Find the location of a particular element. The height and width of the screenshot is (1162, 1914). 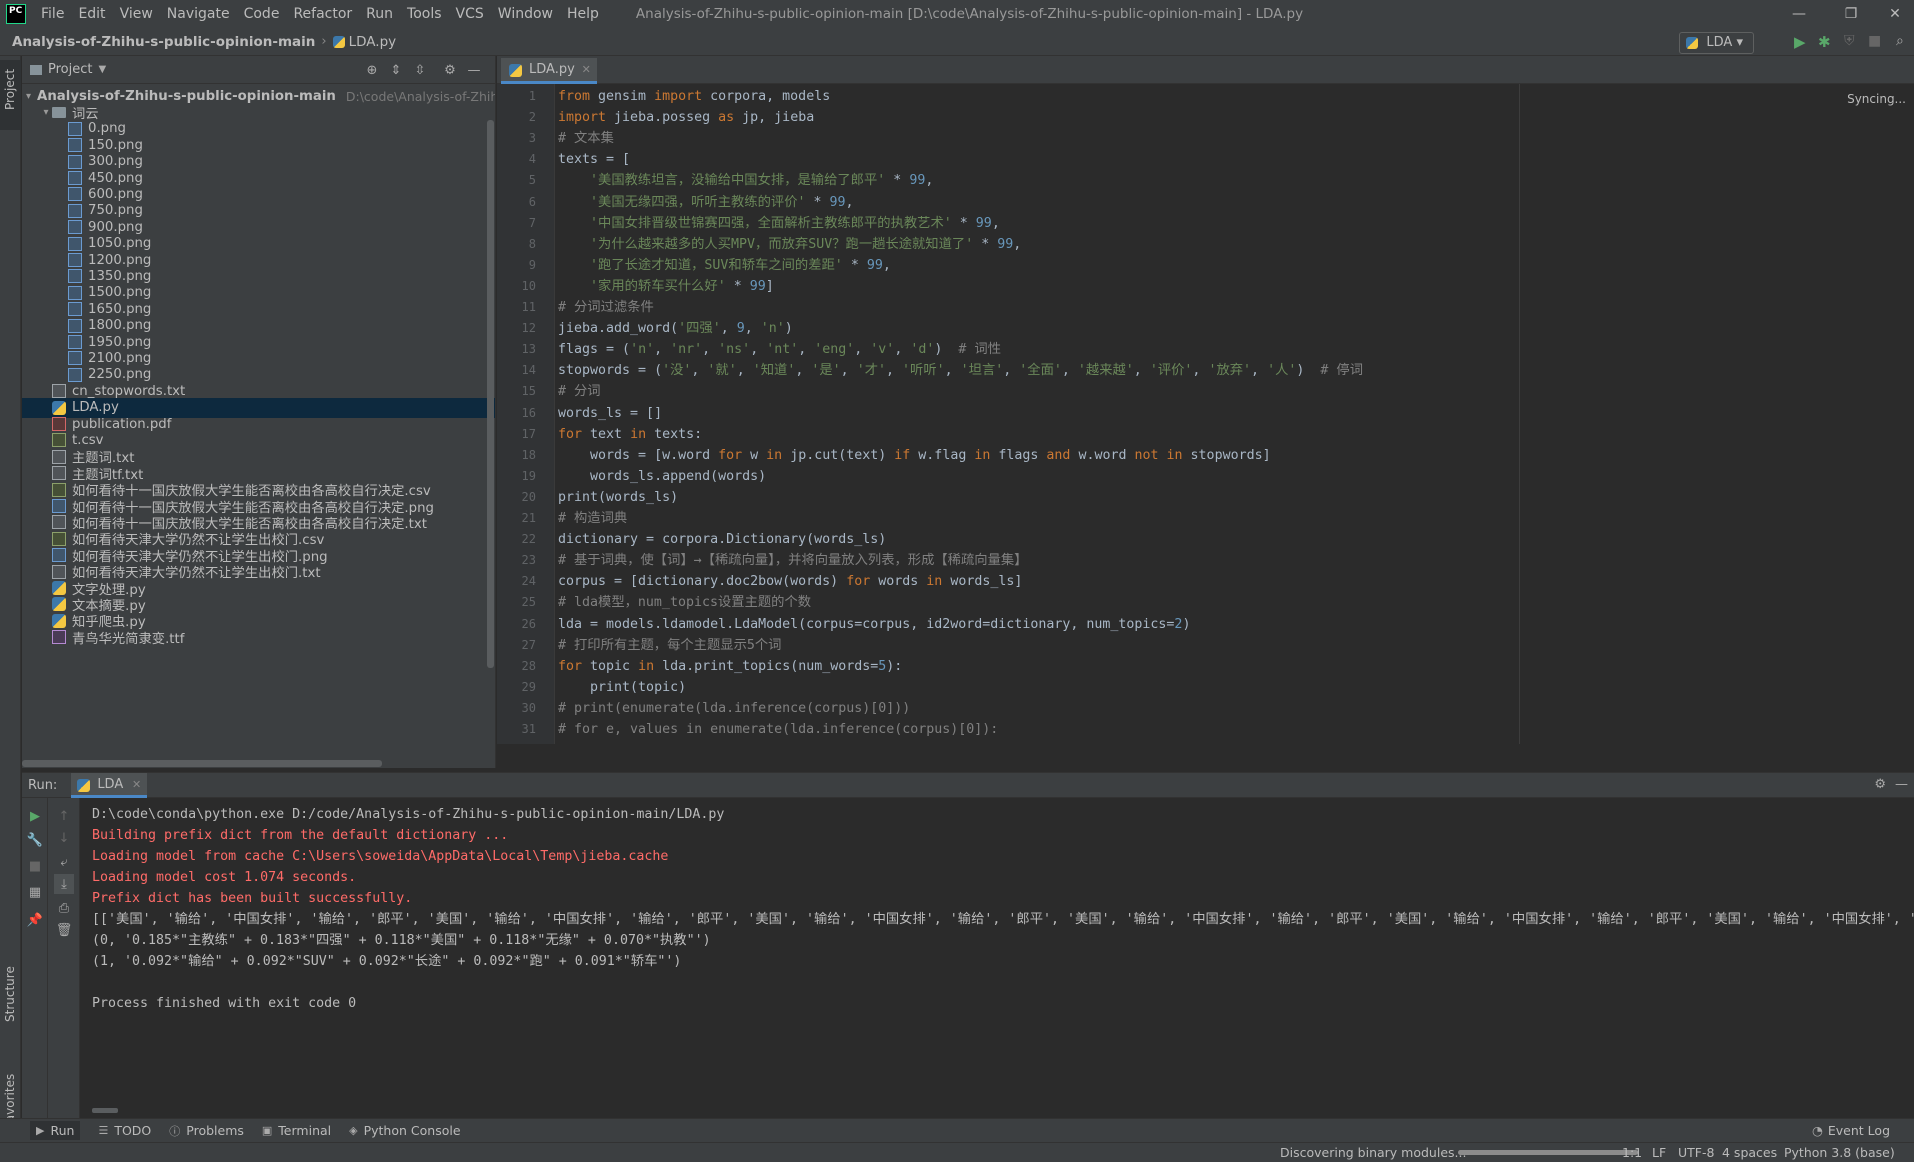

tab-lda-py: LDA.py ✕ is located at coordinates (549, 71).